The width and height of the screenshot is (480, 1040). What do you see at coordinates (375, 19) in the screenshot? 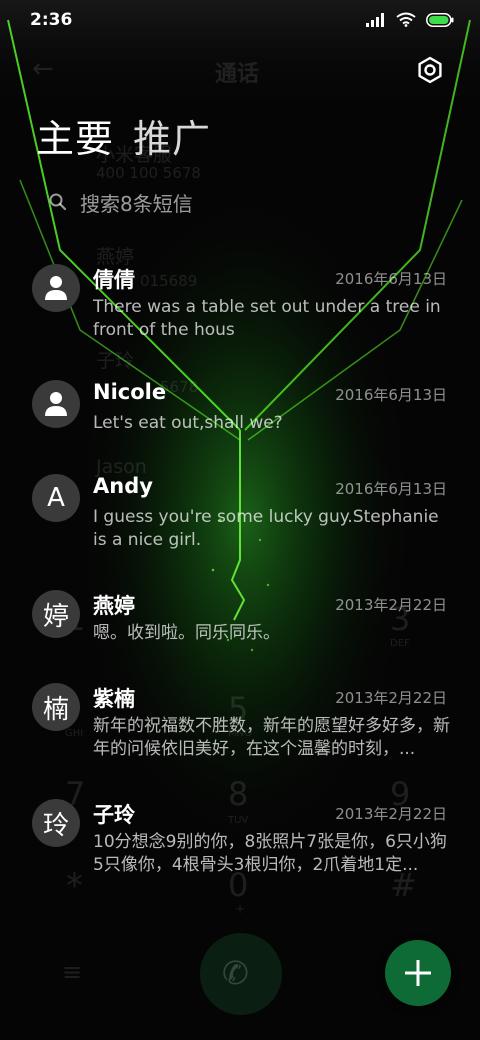
I see `signal-icon` at bounding box center [375, 19].